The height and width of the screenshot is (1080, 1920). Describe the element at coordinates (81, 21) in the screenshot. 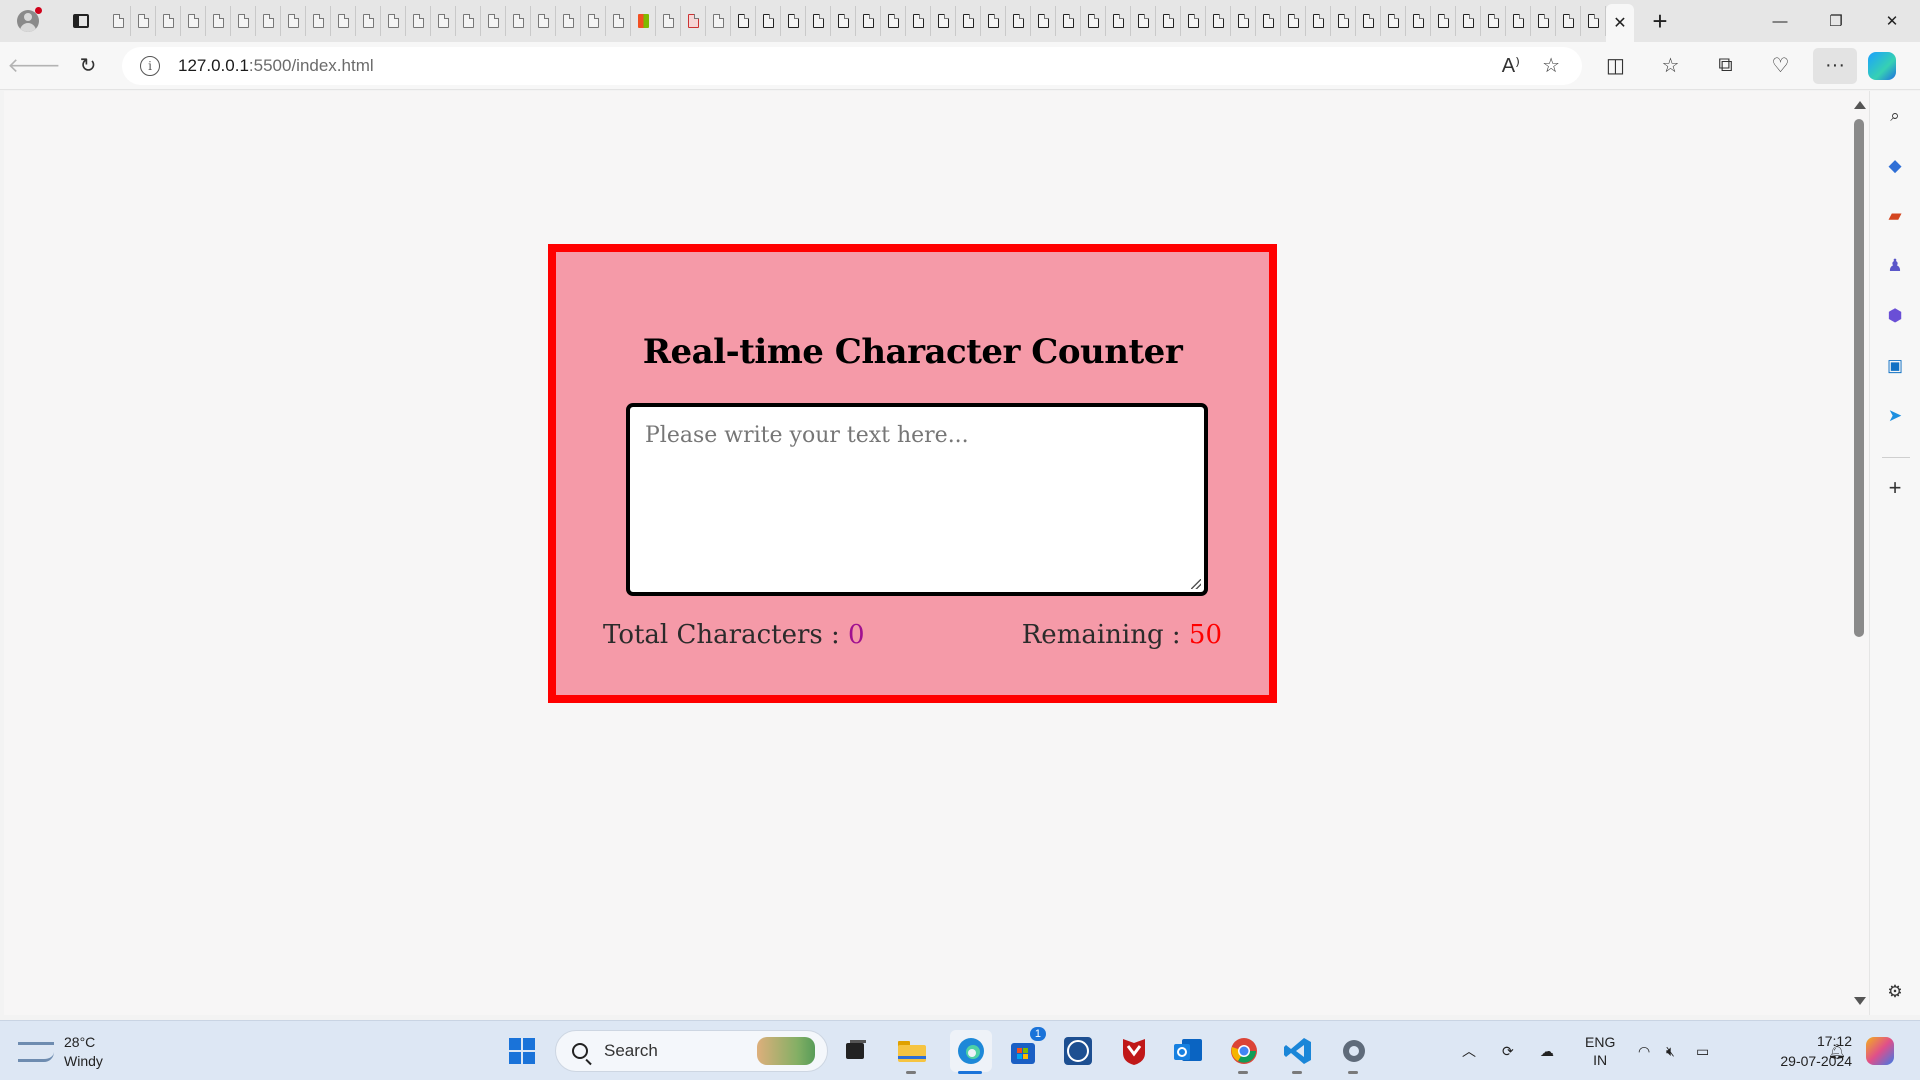

I see `tab-actions-button` at that location.